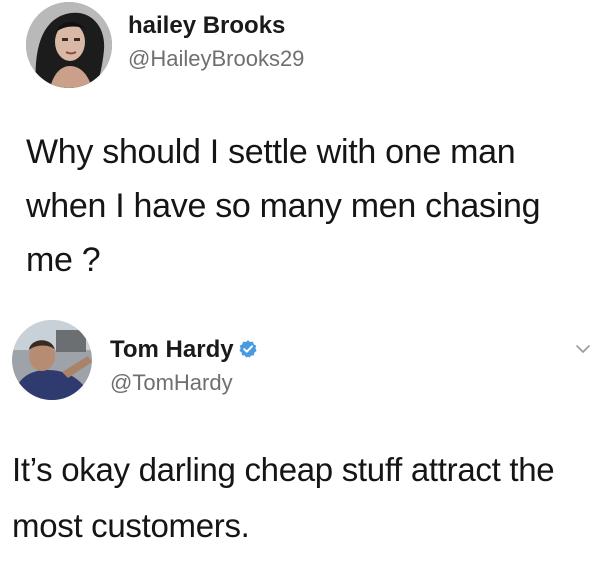  What do you see at coordinates (63, 260) in the screenshot?
I see `tweet-text-line: me ?` at bounding box center [63, 260].